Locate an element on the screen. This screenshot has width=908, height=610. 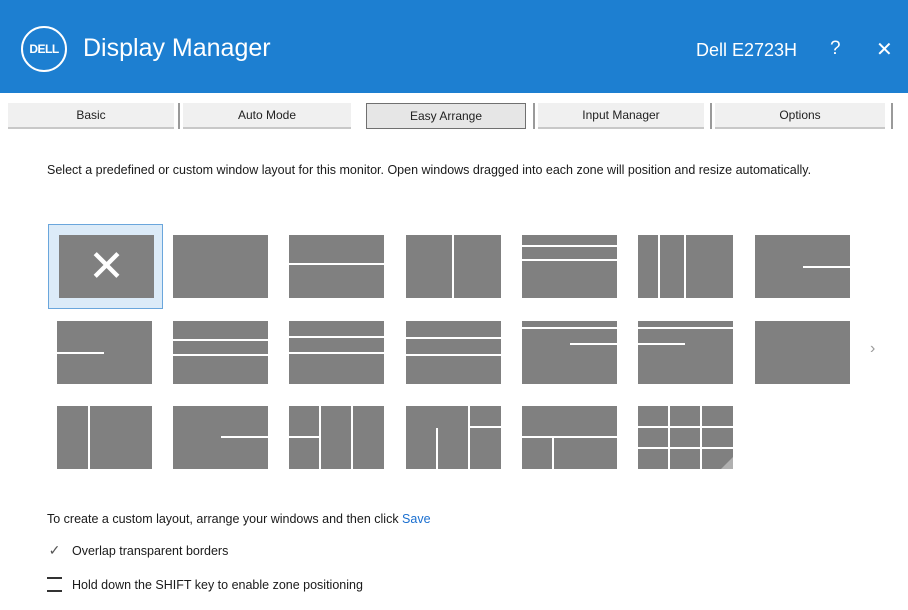
tab-options: Options is located at coordinates (800, 116).